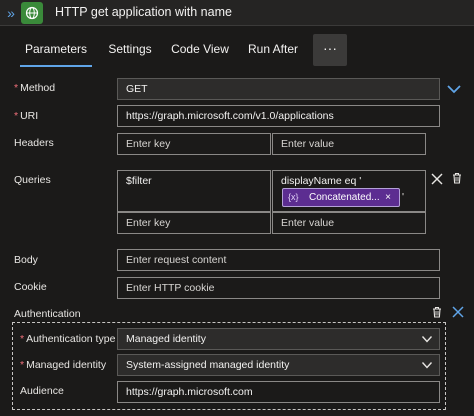 This screenshot has height=416, width=474. Describe the element at coordinates (30, 287) in the screenshot. I see `cookie-label: Cookie` at that location.